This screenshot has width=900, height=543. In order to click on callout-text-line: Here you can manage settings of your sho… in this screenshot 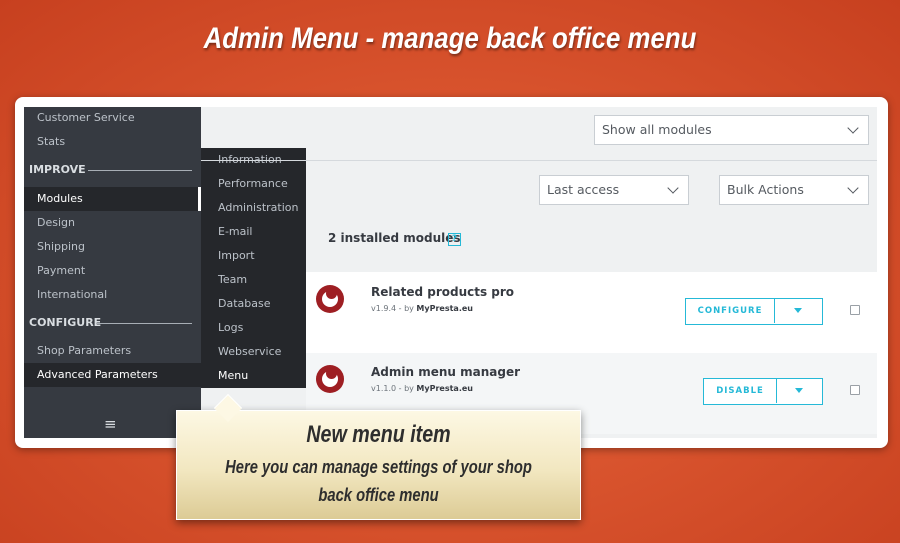, I will do `click(378, 467)`.